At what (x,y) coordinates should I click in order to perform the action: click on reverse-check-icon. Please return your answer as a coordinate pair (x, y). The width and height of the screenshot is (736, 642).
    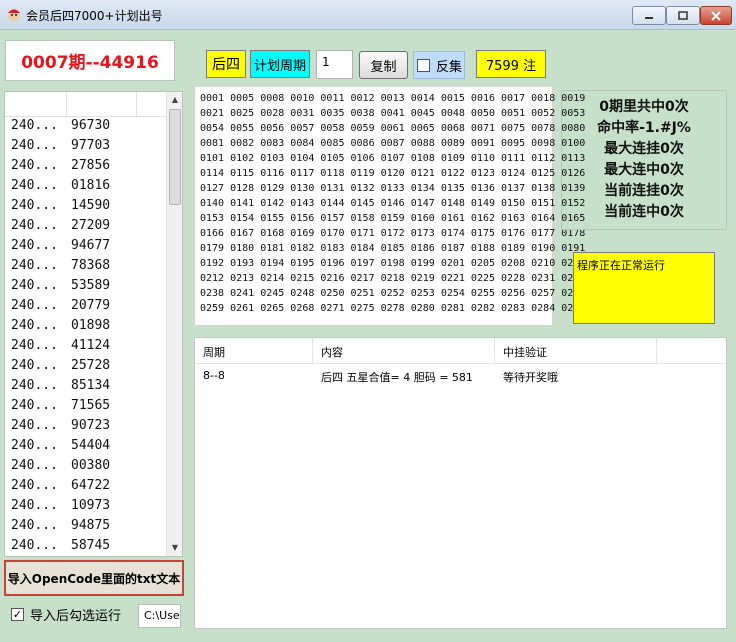
    Looking at the image, I should click on (423, 65).